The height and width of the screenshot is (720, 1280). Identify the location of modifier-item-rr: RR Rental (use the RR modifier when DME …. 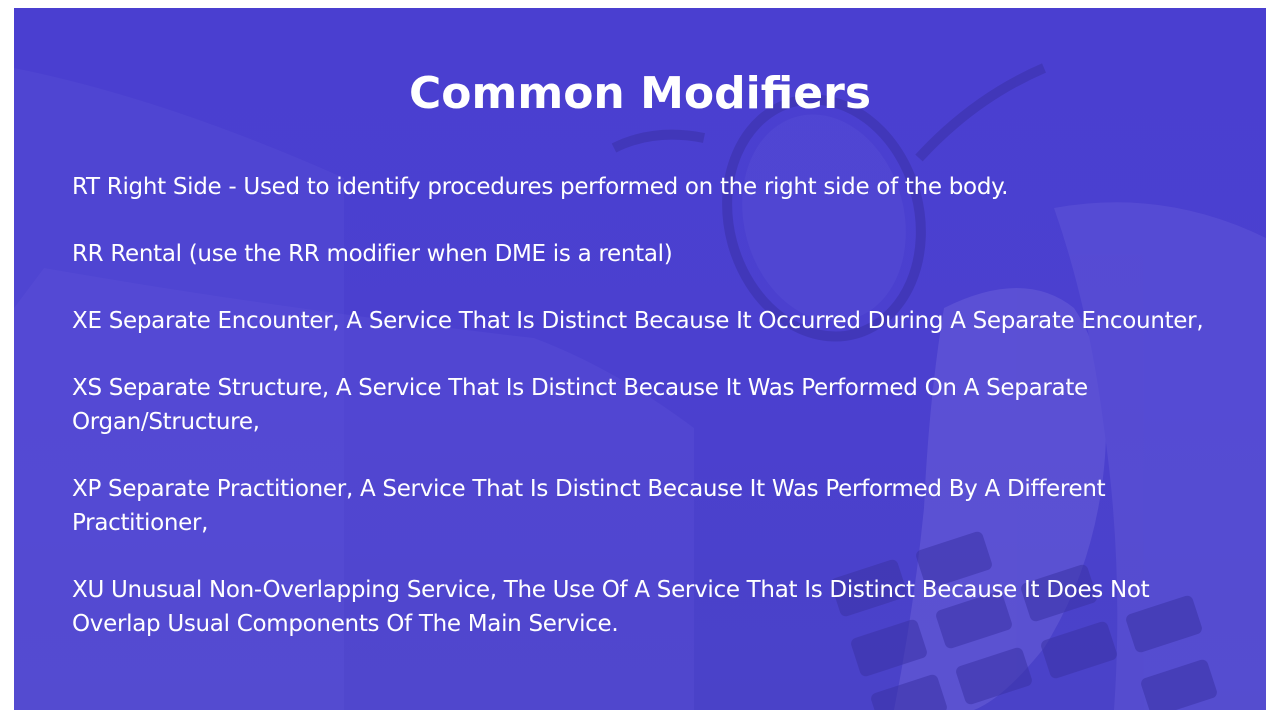
(372, 254).